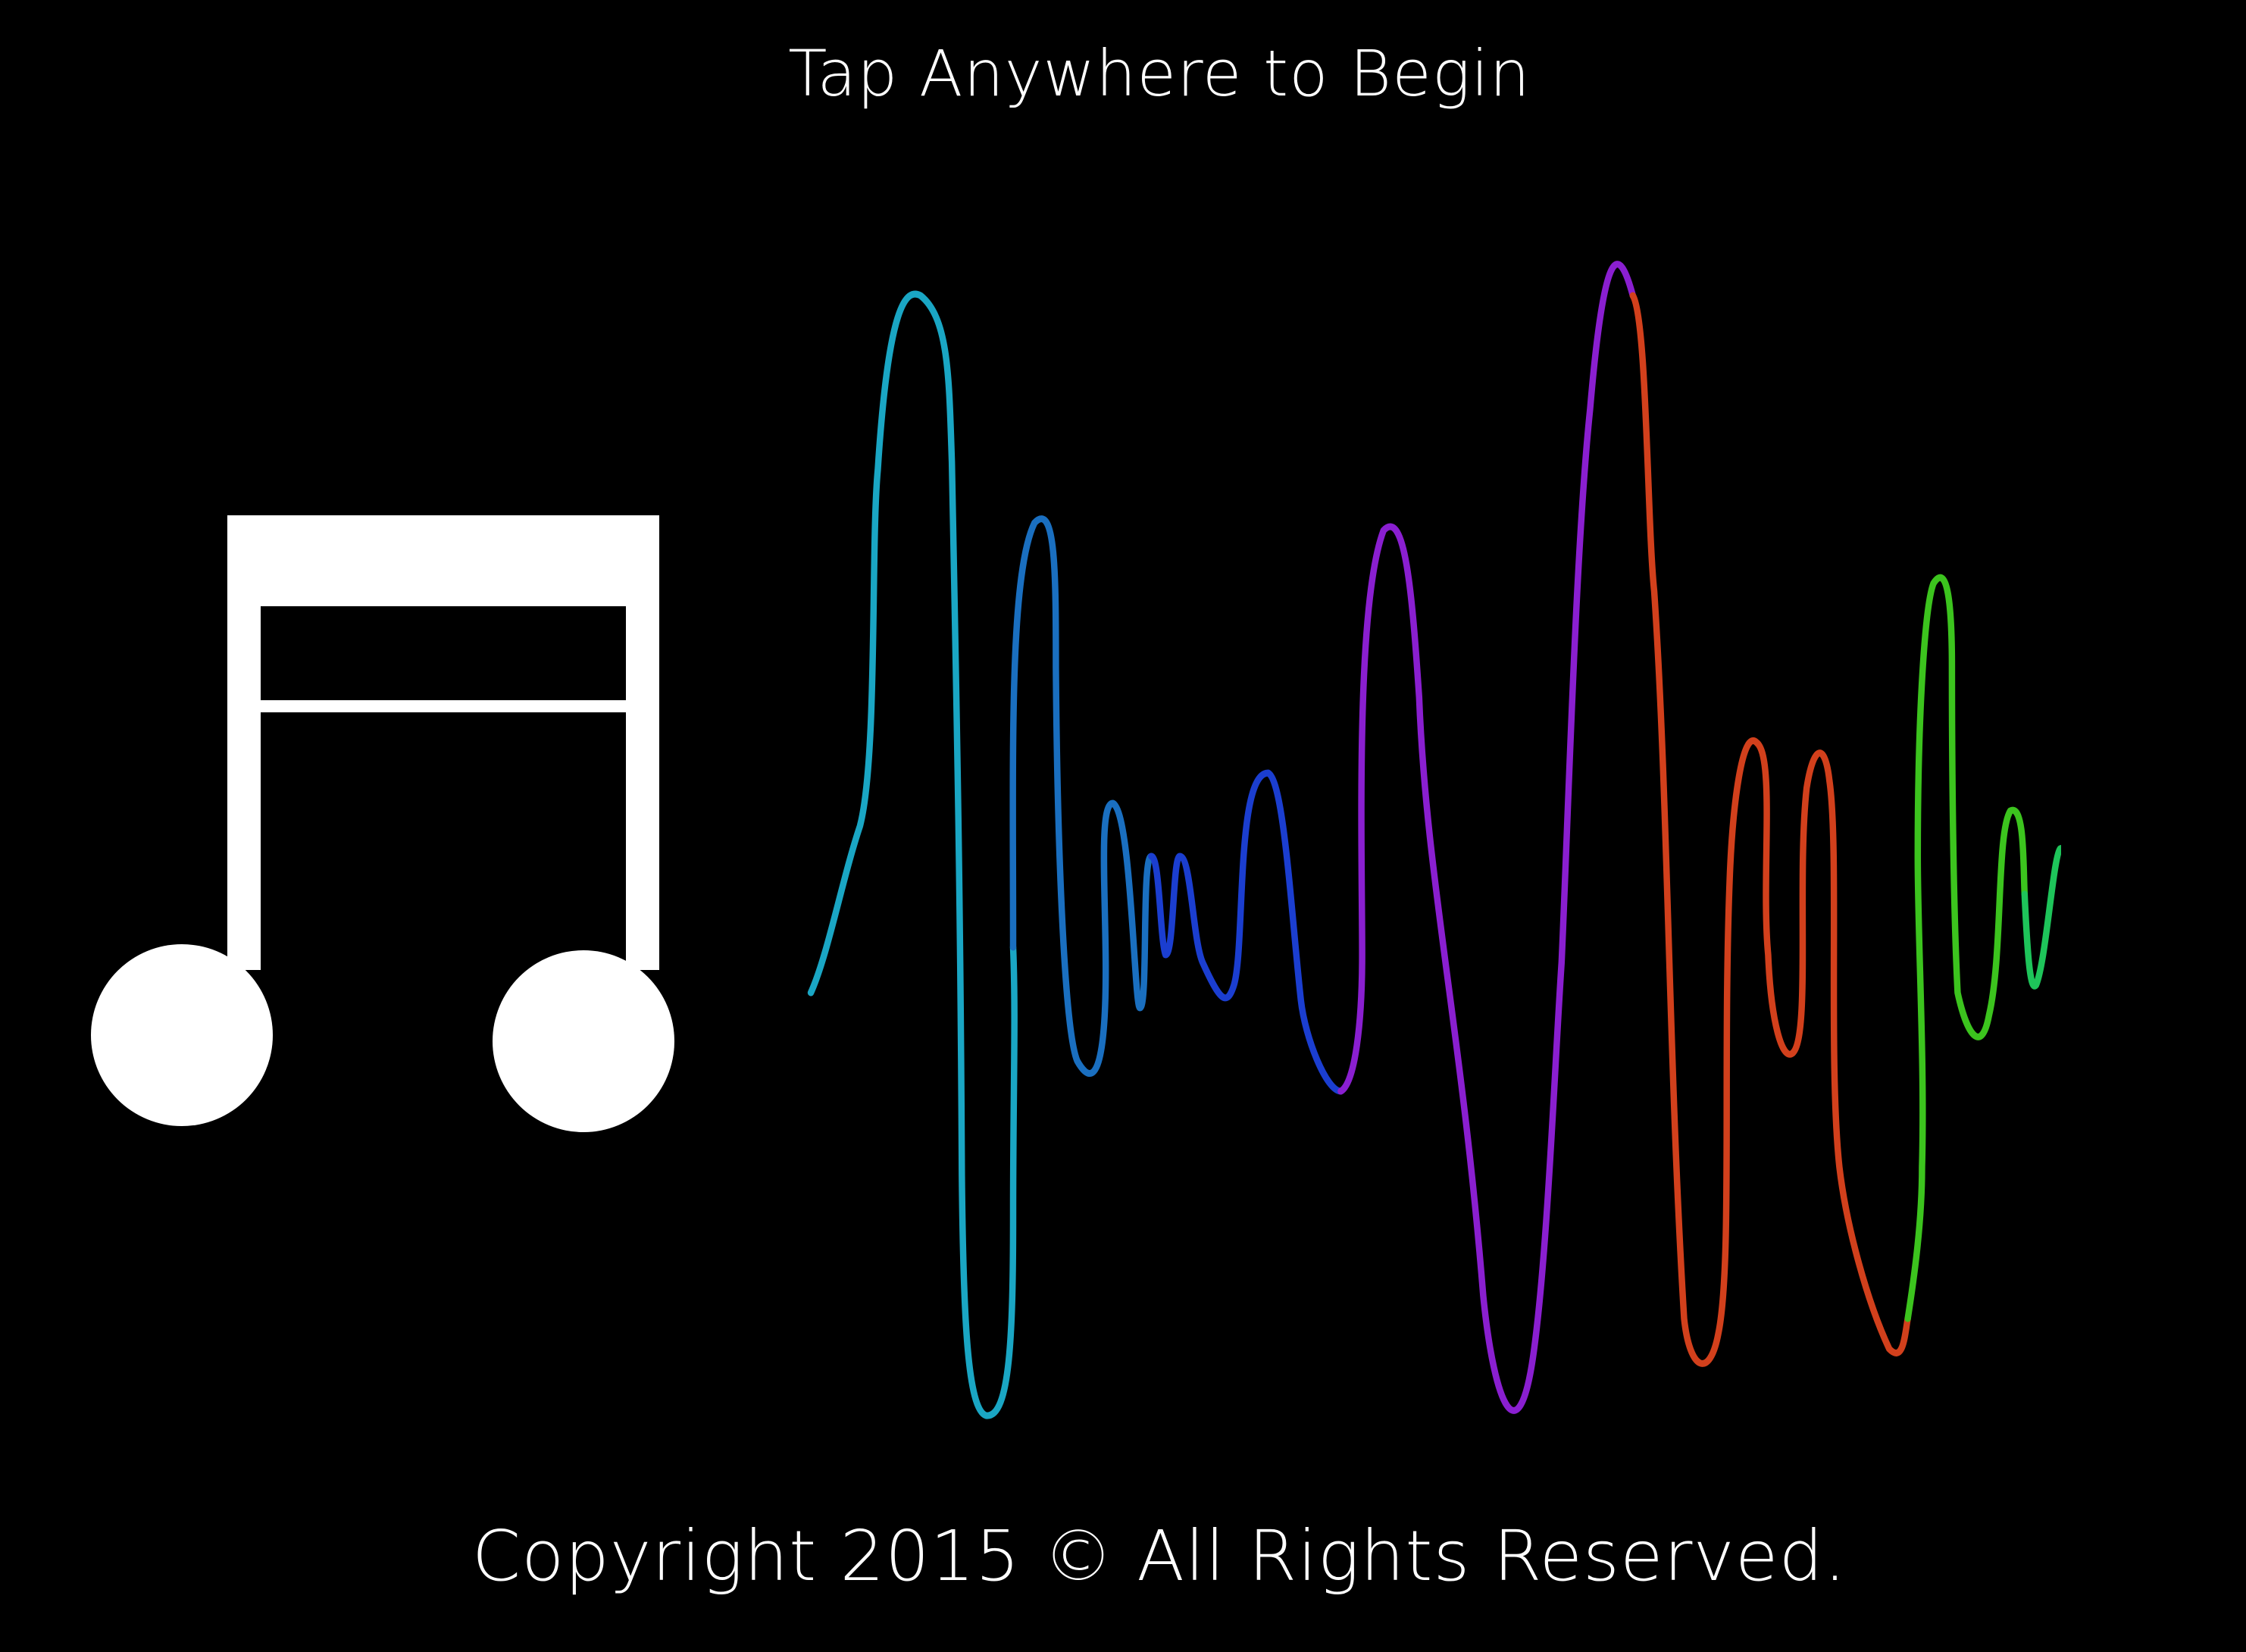  Describe the element at coordinates (443, 706) in the screenshot. I see `note-beam-lower` at that location.